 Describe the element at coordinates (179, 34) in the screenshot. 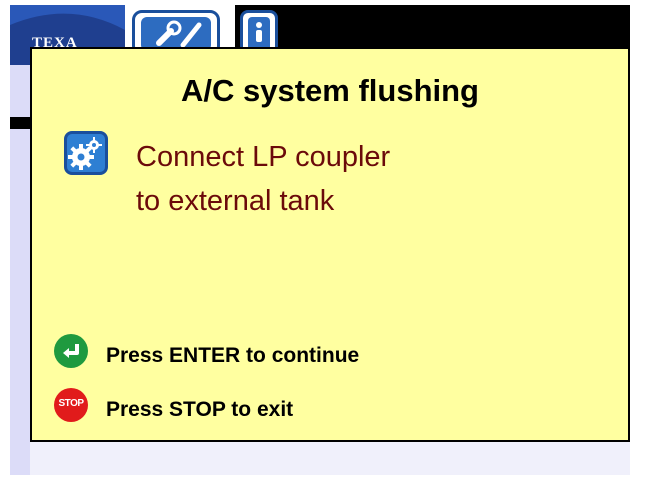

I see `wrench-screwdriver-icon` at that location.